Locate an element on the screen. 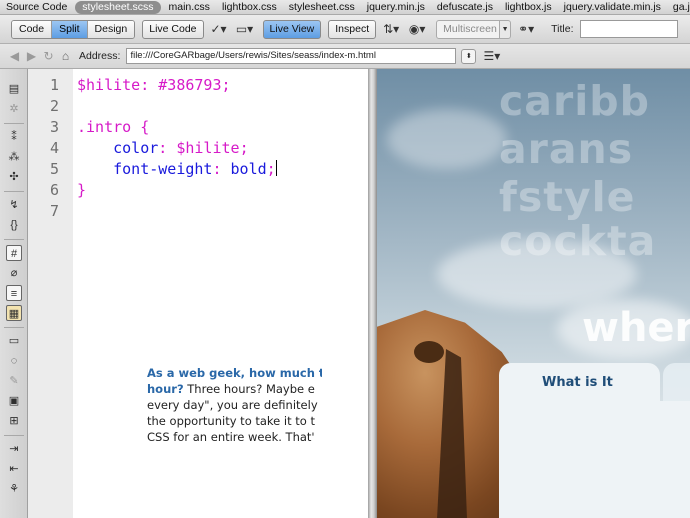 This screenshot has height=518, width=690. address-history-icon: ⬍ is located at coordinates (469, 56).